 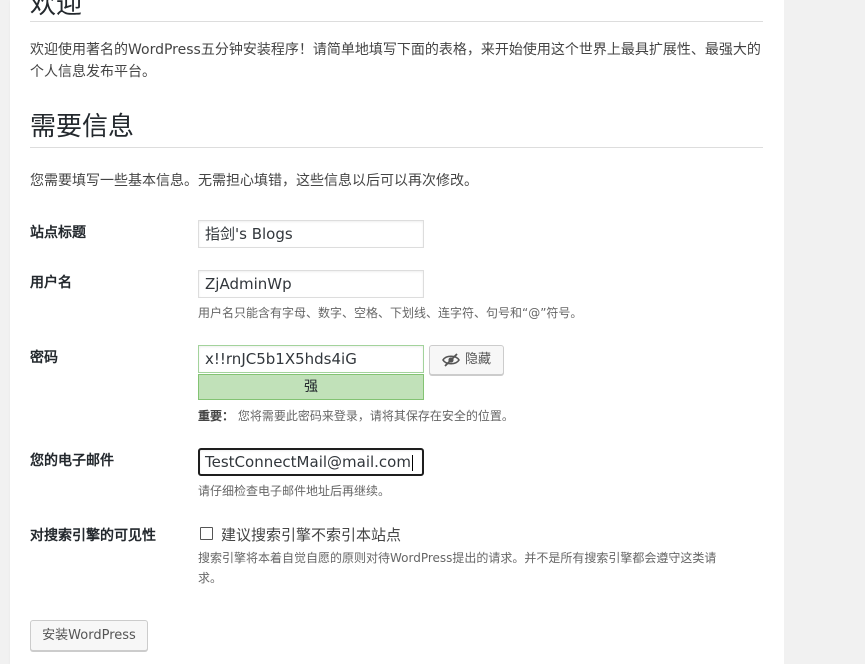 What do you see at coordinates (206, 533) in the screenshot?
I see `checkbox-icon` at bounding box center [206, 533].